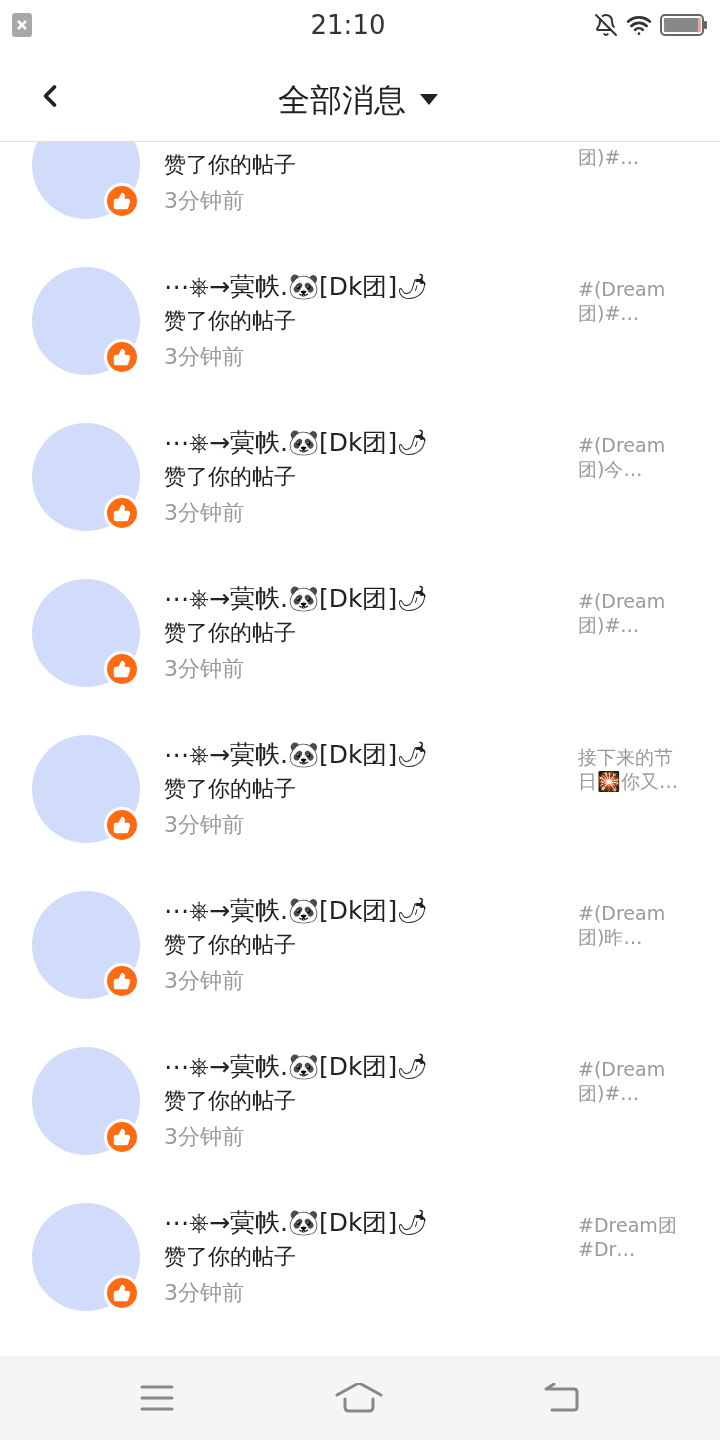  Describe the element at coordinates (22, 25) in the screenshot. I see `notification-icon` at that location.